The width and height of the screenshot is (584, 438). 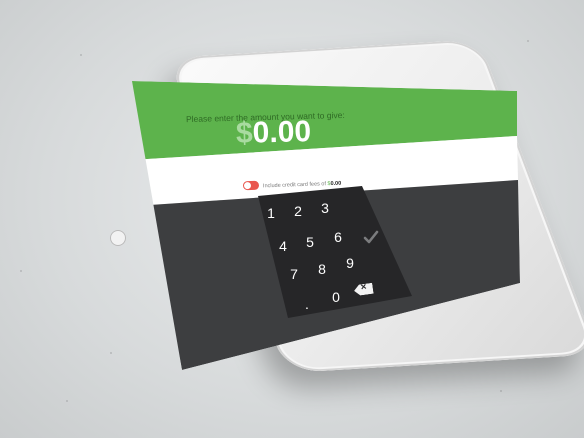 I want to click on key-0: 0, so click(x=336, y=297).